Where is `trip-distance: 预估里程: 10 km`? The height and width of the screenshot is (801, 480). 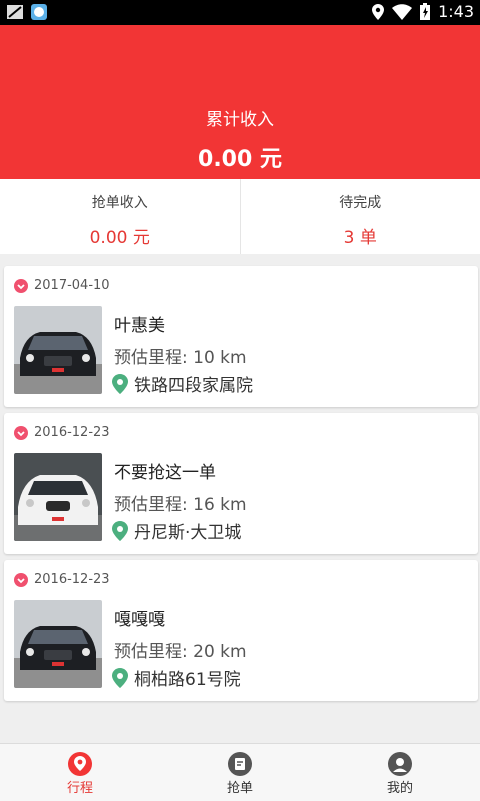 trip-distance: 预估里程: 10 km is located at coordinates (180, 355).